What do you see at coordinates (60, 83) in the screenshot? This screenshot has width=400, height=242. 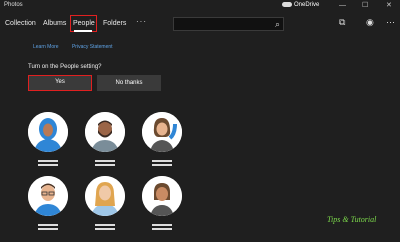 I see `yes-button: Yes` at bounding box center [60, 83].